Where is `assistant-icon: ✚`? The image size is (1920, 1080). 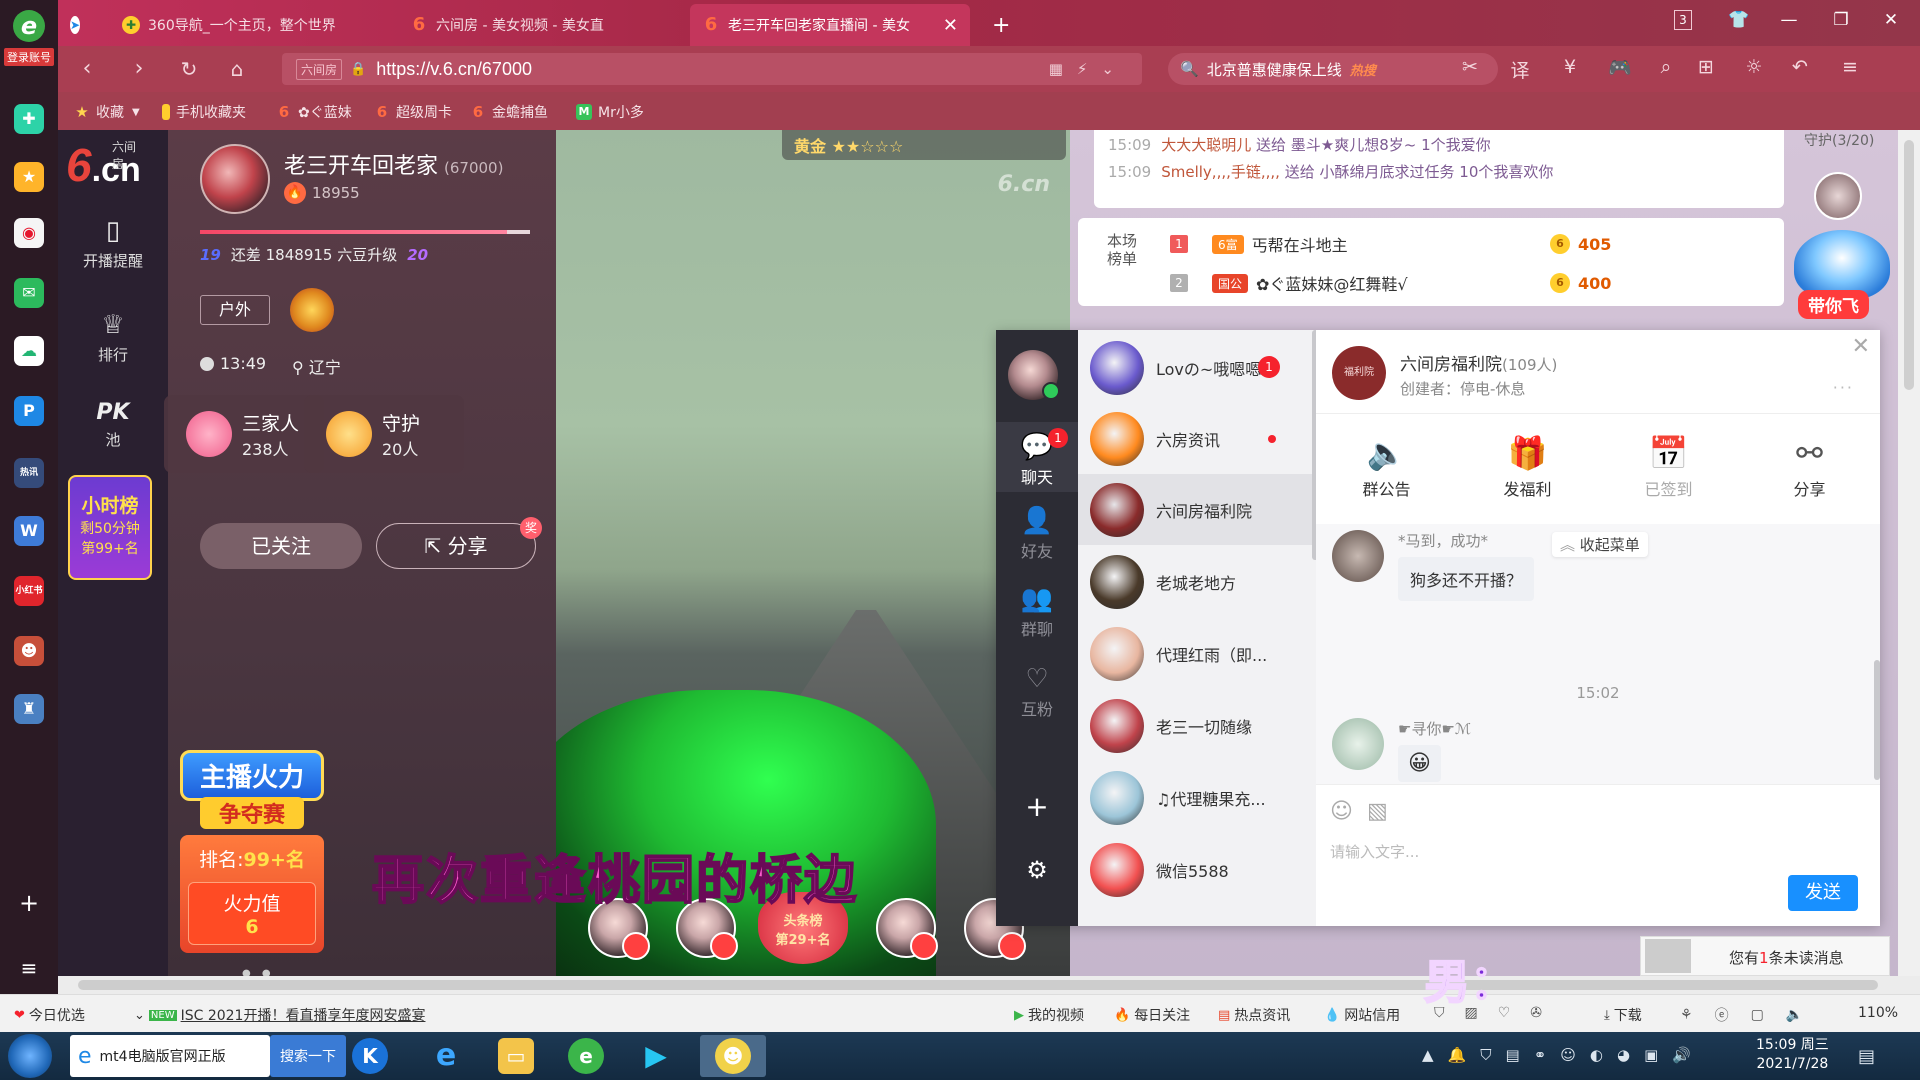
assistant-icon: ✚ is located at coordinates (29, 119).